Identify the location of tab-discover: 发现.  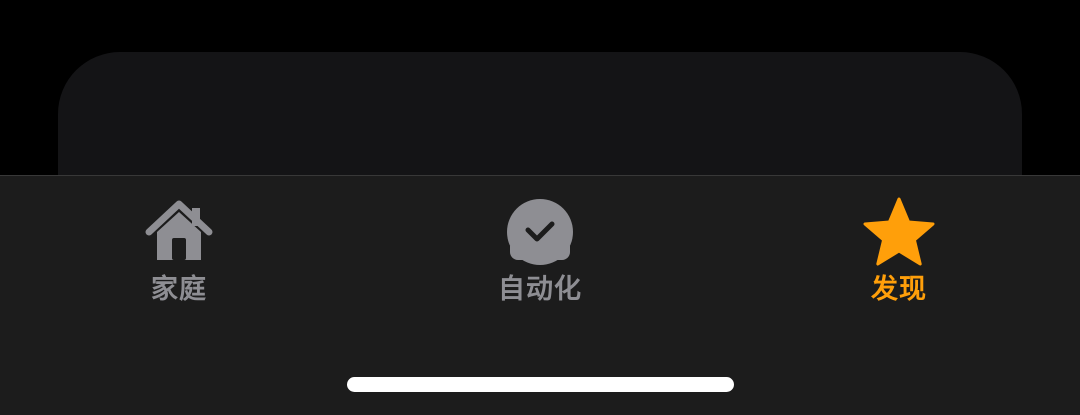
(899, 256).